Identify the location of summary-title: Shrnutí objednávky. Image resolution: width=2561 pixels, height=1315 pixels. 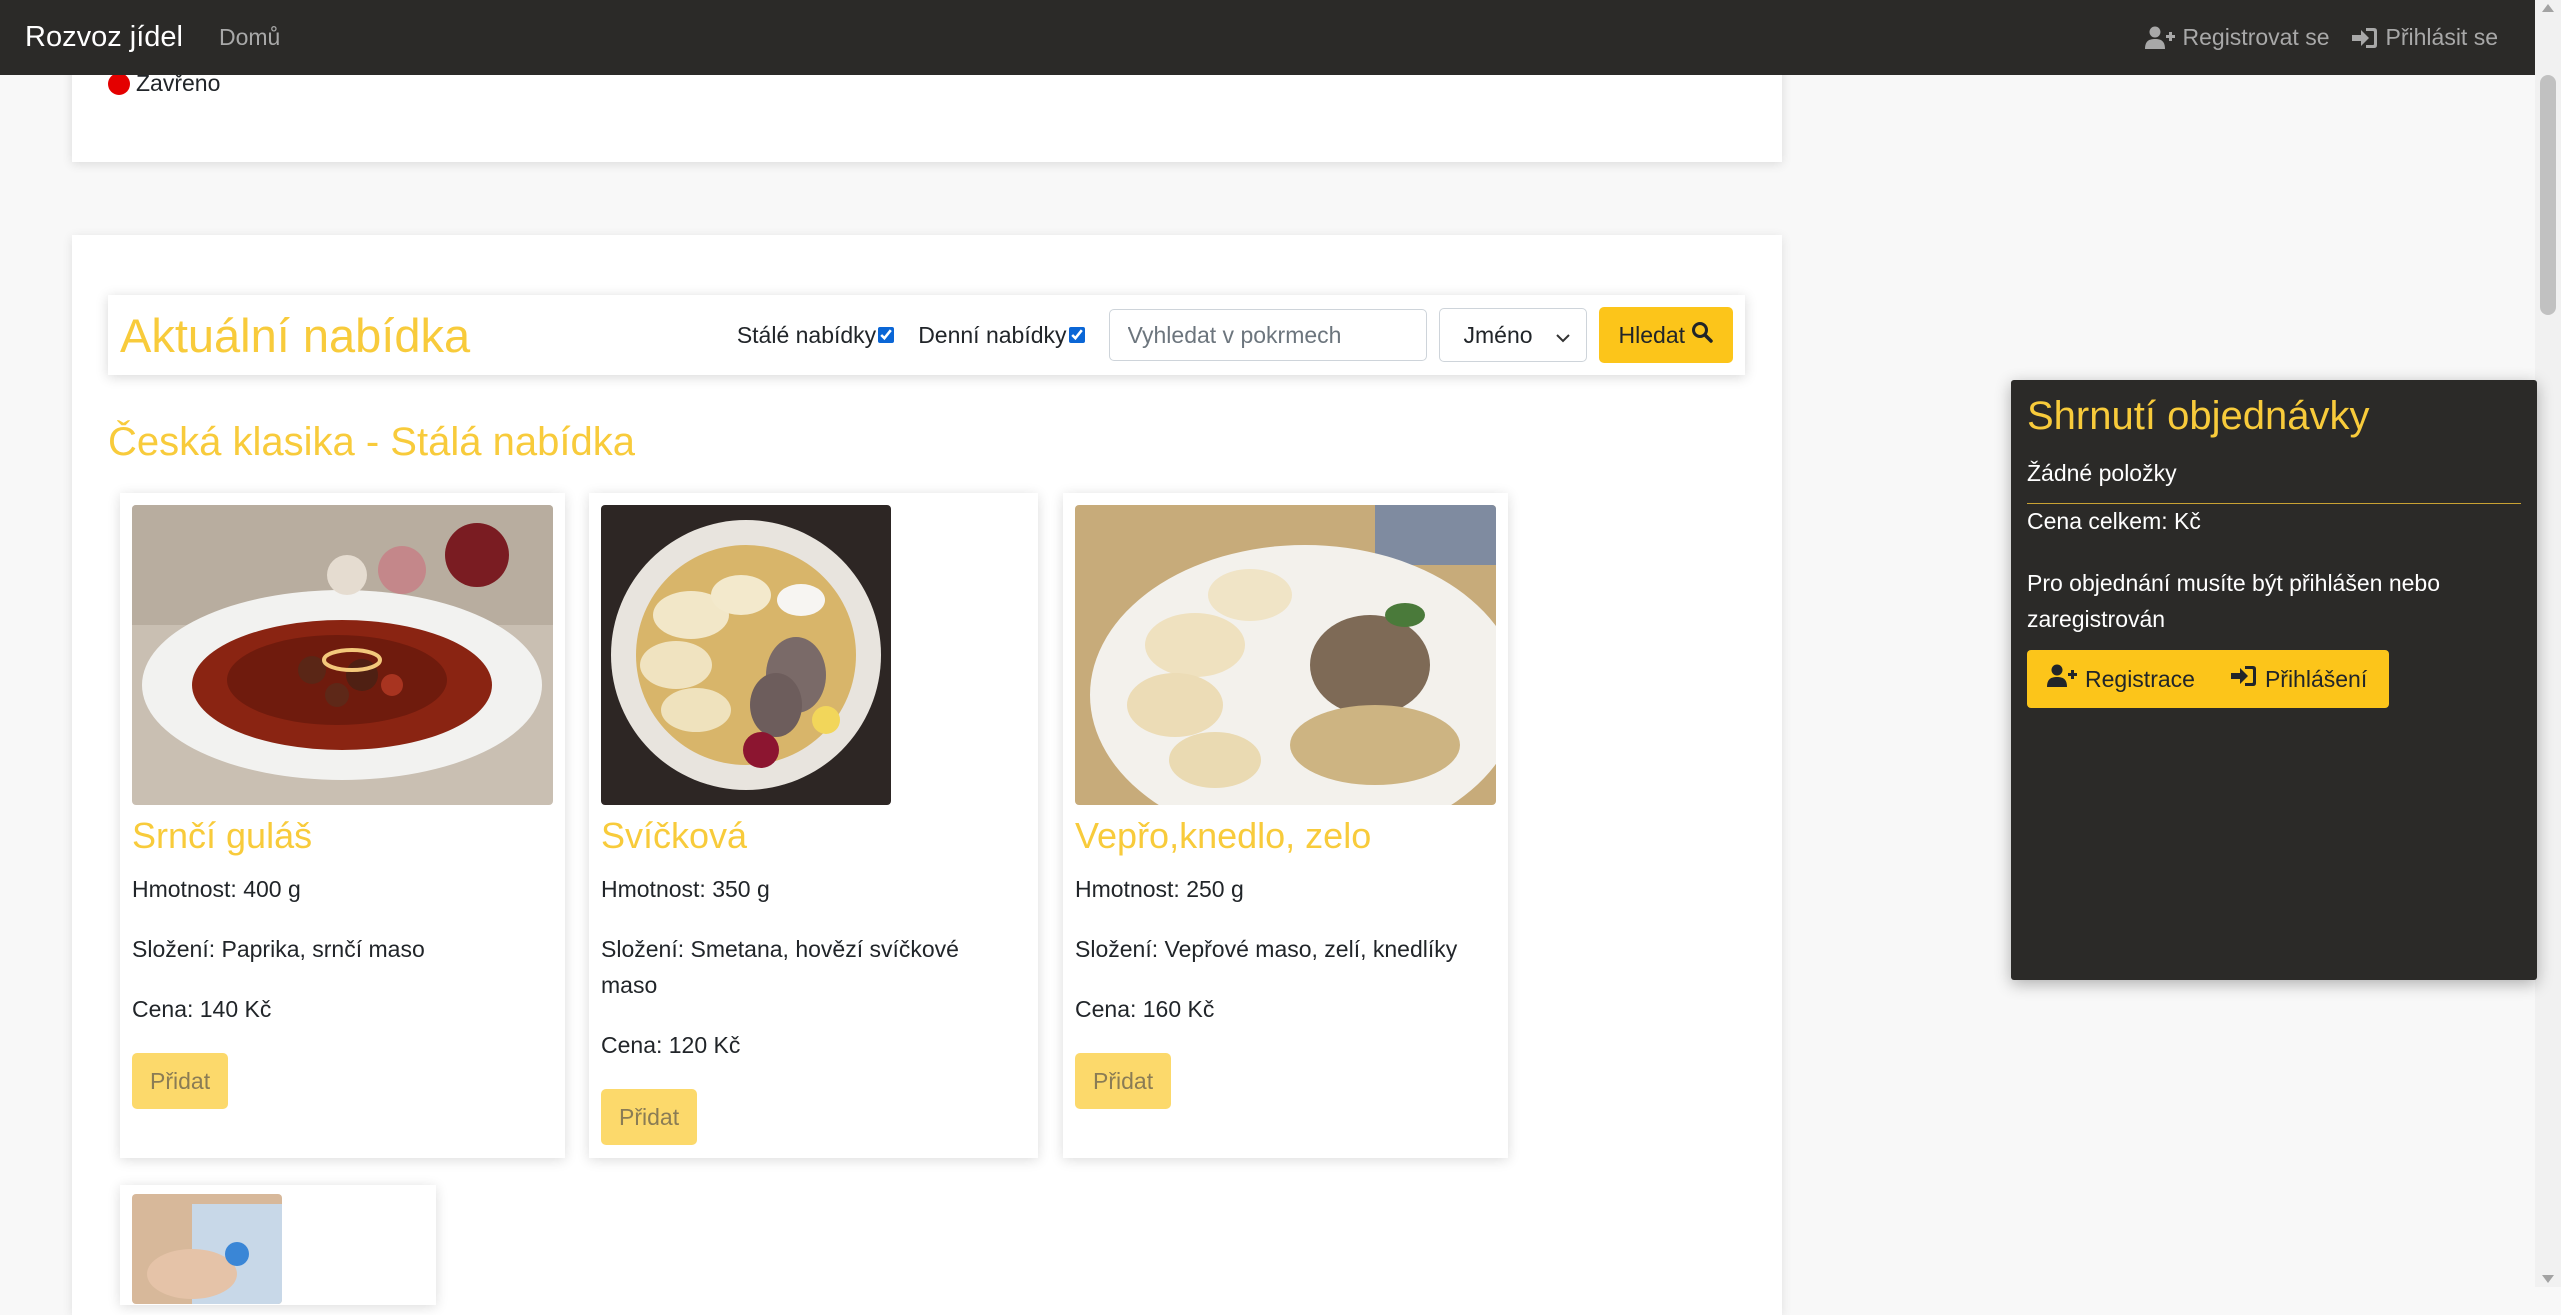
(2198, 416).